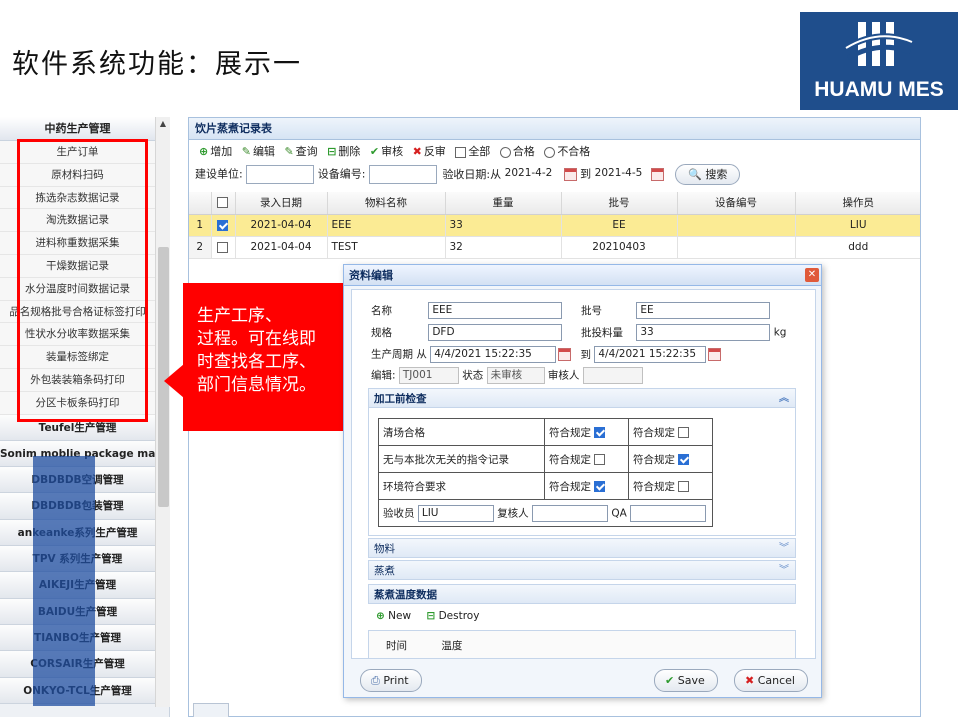 Image resolution: width=960 pixels, height=720 pixels. What do you see at coordinates (402, 174) in the screenshot?
I see `device-input` at bounding box center [402, 174].